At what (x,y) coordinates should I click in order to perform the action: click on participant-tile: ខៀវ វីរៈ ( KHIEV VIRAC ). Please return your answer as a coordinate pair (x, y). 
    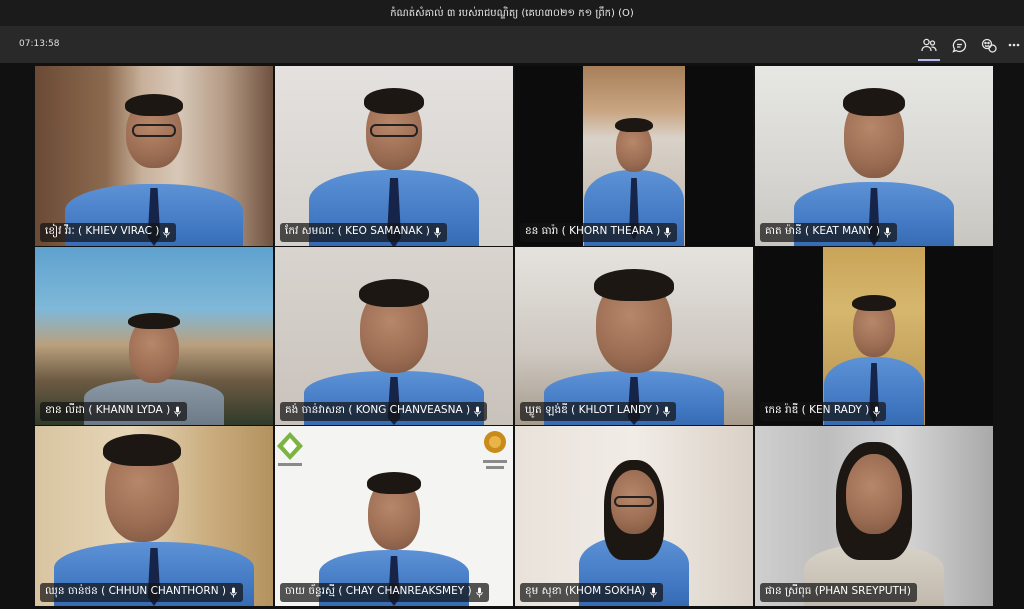
    Looking at the image, I should click on (154, 156).